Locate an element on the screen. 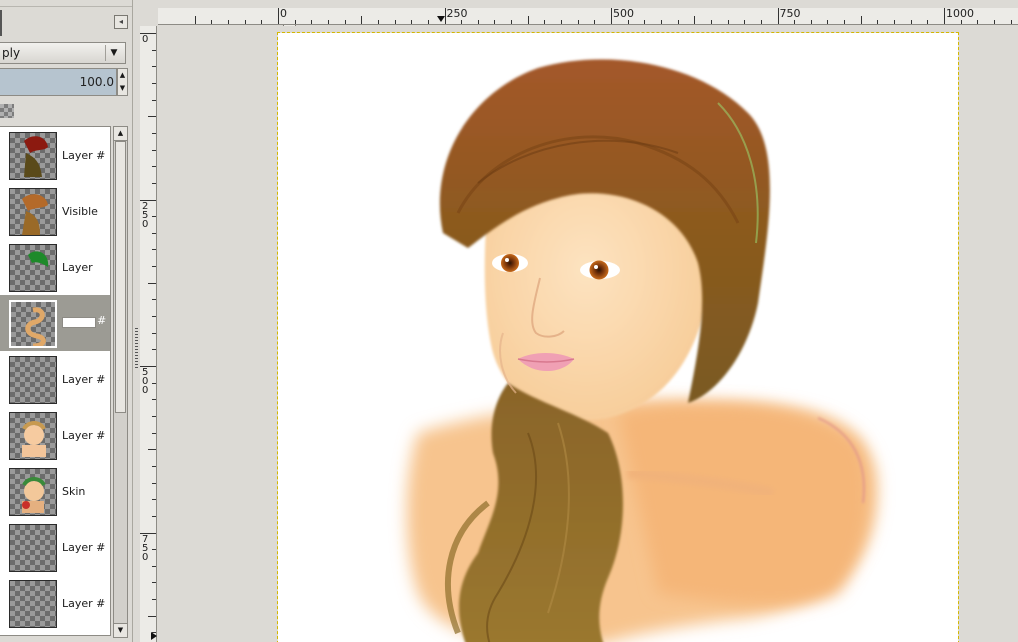 This screenshot has height=642, width=1018. layer-name: # is located at coordinates (102, 320).